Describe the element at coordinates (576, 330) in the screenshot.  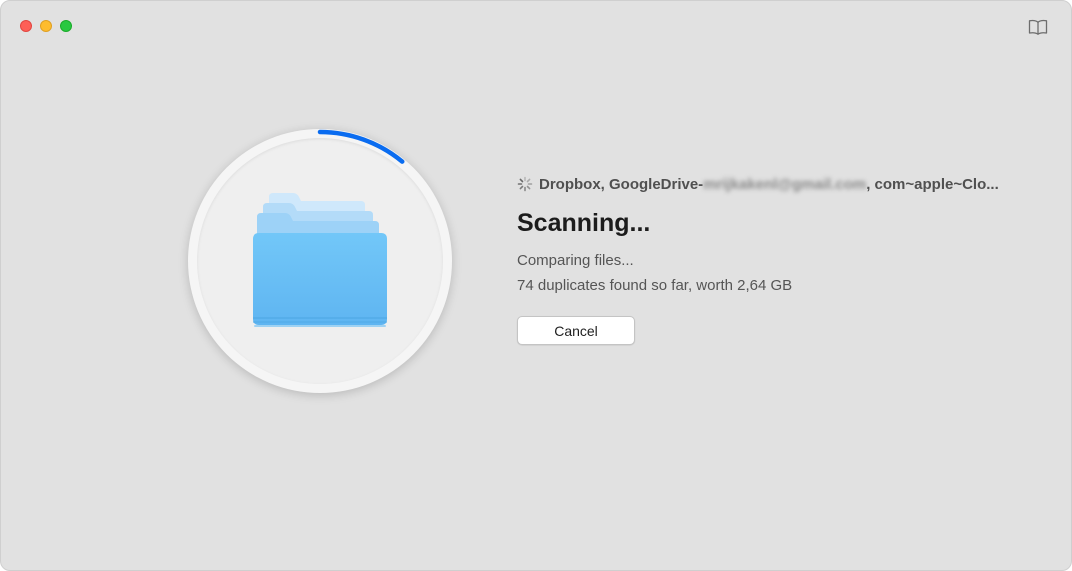
I see `cancel-button: Cancel` at that location.